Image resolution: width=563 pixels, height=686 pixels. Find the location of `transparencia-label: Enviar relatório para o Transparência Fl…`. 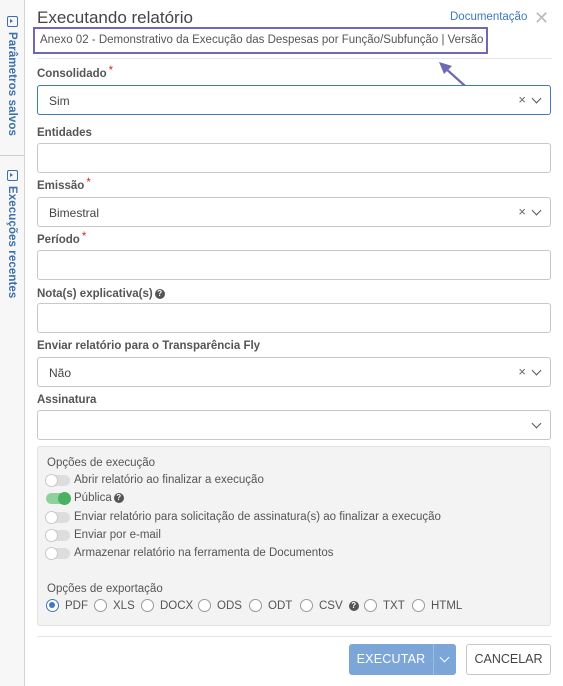

transparencia-label: Enviar relatório para o Transparência Fl… is located at coordinates (149, 346).